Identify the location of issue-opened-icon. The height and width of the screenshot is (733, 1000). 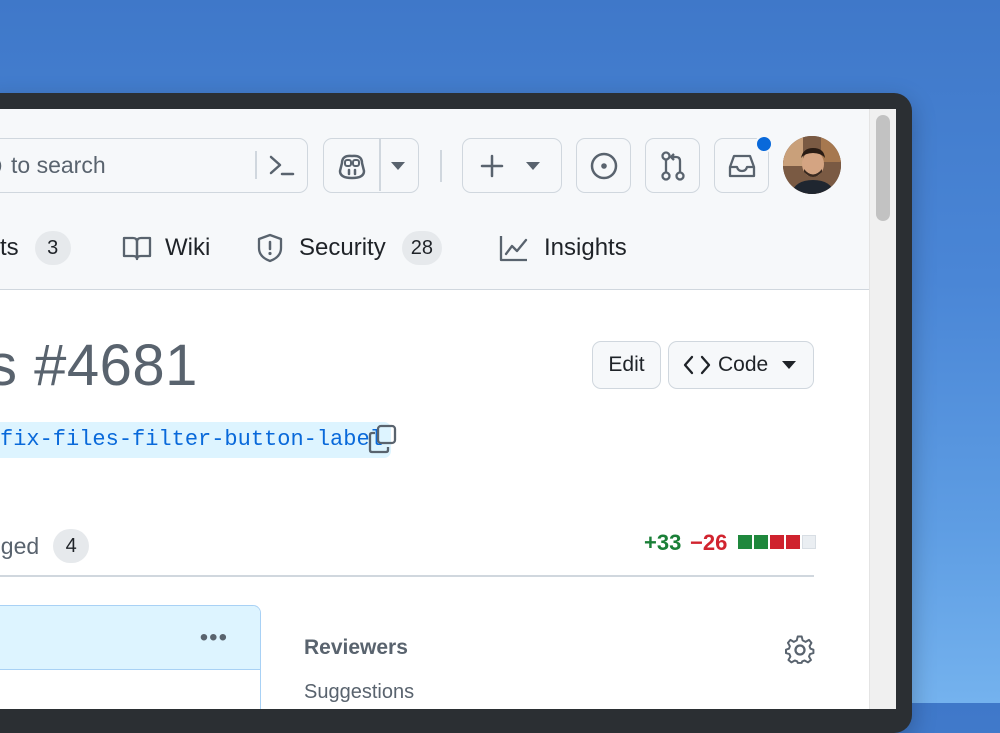
(603, 165).